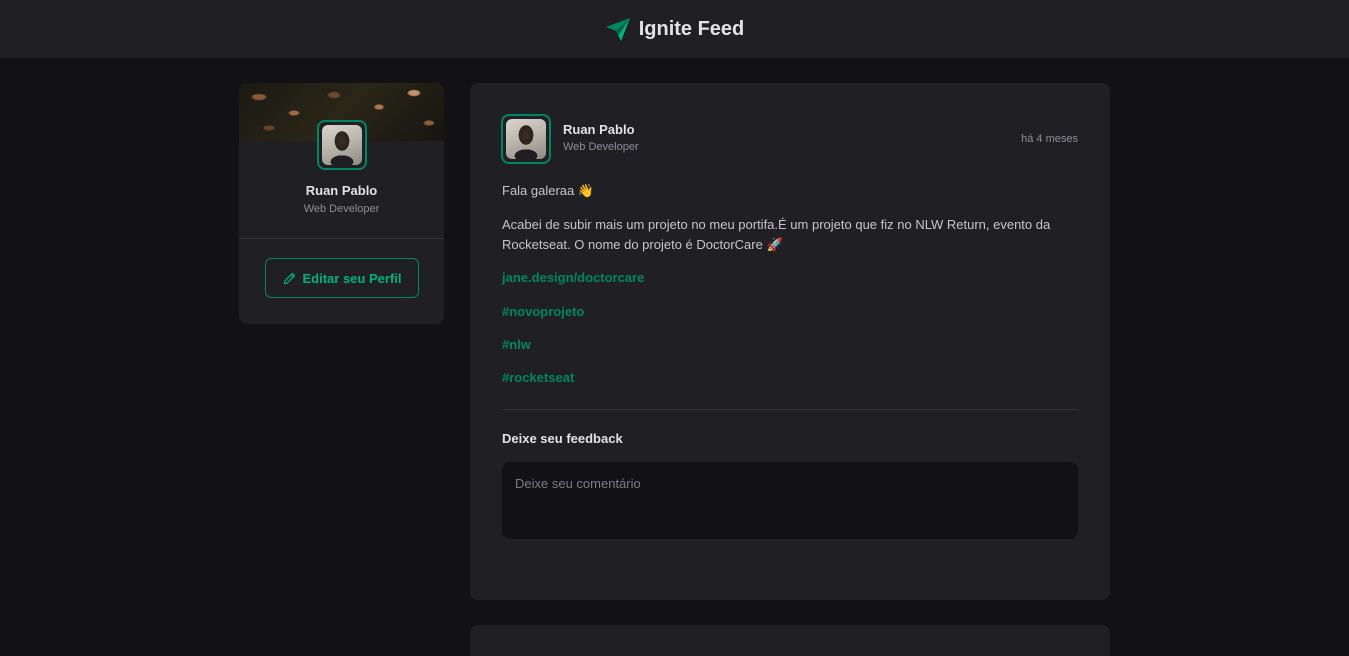 The image size is (1349, 656). What do you see at coordinates (691, 28) in the screenshot?
I see `app-title: Ignite Feed` at bounding box center [691, 28].